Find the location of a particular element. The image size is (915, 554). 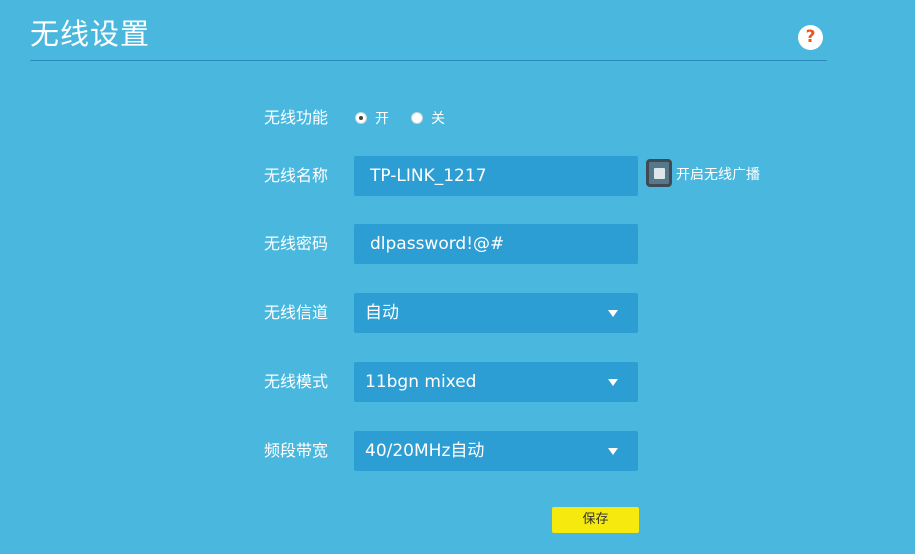

broadcast-checkbox-box is located at coordinates (659, 173).